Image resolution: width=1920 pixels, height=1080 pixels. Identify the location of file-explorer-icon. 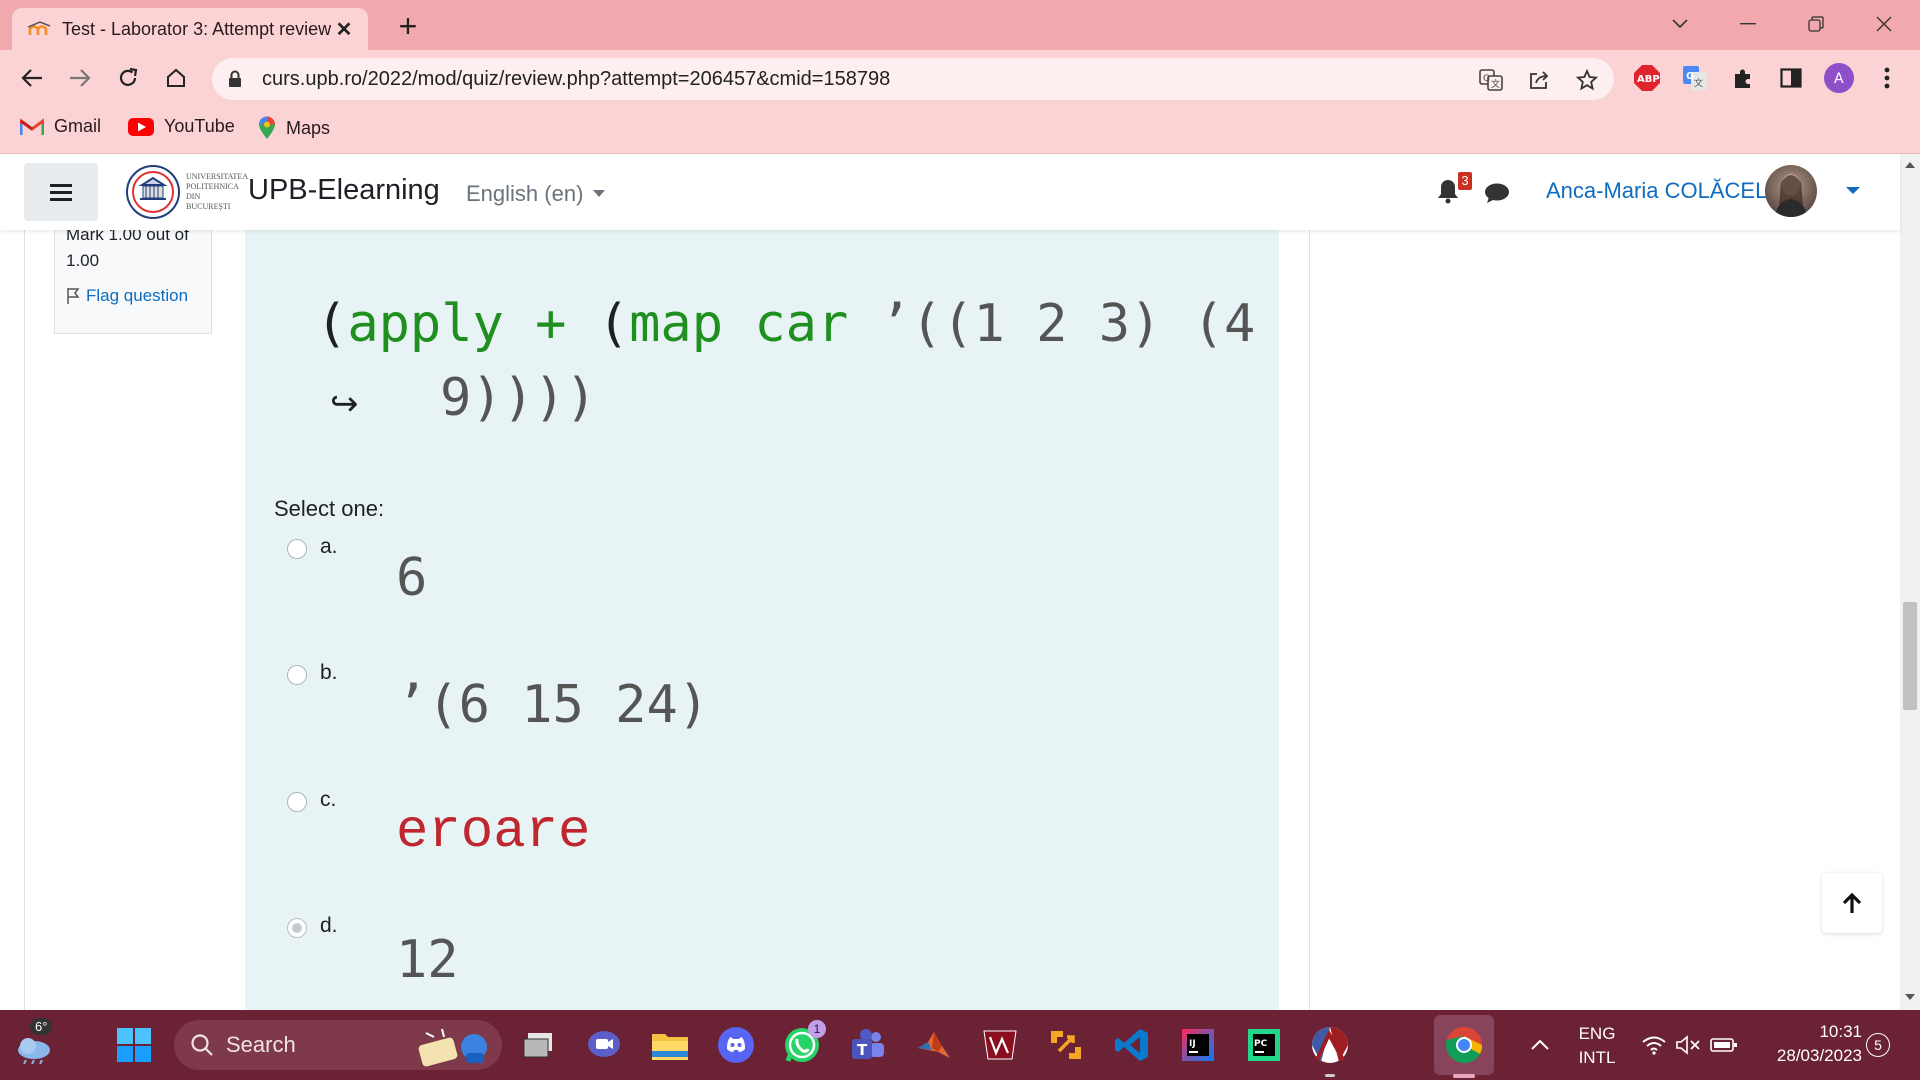
(670, 1045).